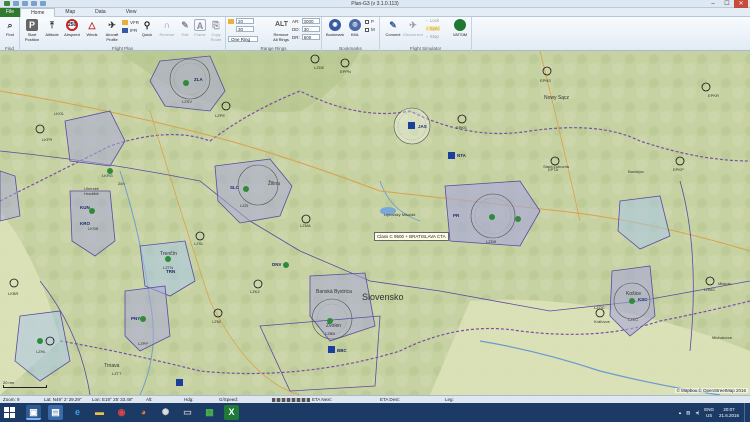  I want to click on dr-label: DR:, so click(296, 37).